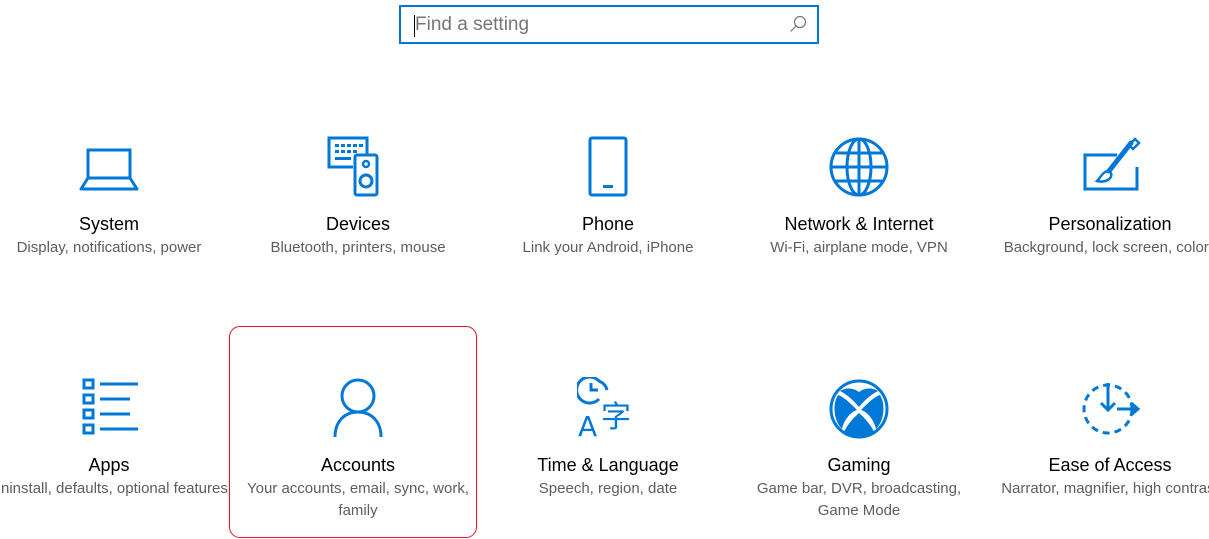  What do you see at coordinates (1110, 465) in the screenshot?
I see `category-name: Ease of Access` at bounding box center [1110, 465].